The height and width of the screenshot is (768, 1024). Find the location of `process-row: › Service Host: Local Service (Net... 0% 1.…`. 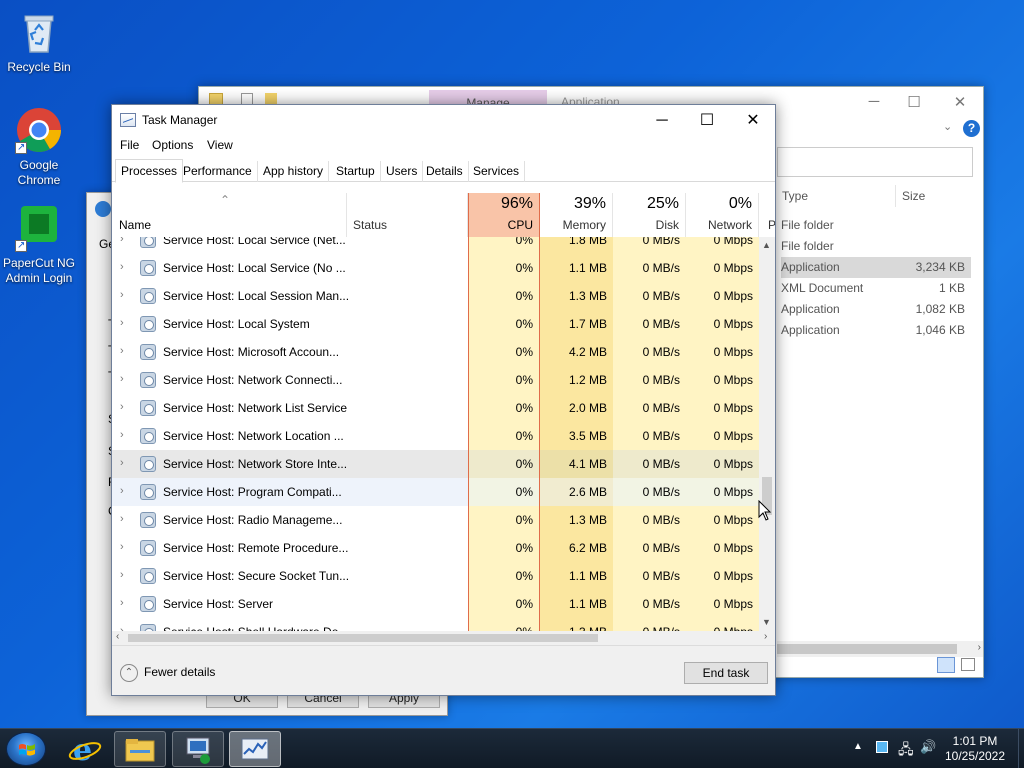

process-row: › Service Host: Local Service (Net... 0% 1.… is located at coordinates (437, 245).